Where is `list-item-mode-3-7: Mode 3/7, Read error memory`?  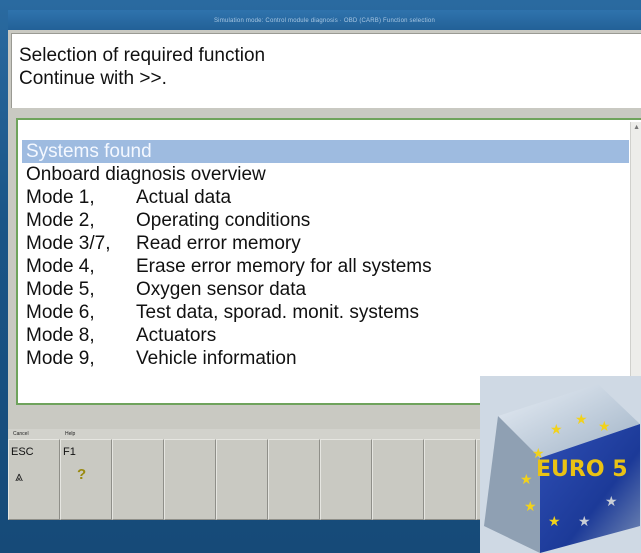 list-item-mode-3-7: Mode 3/7, Read error memory is located at coordinates (325, 243).